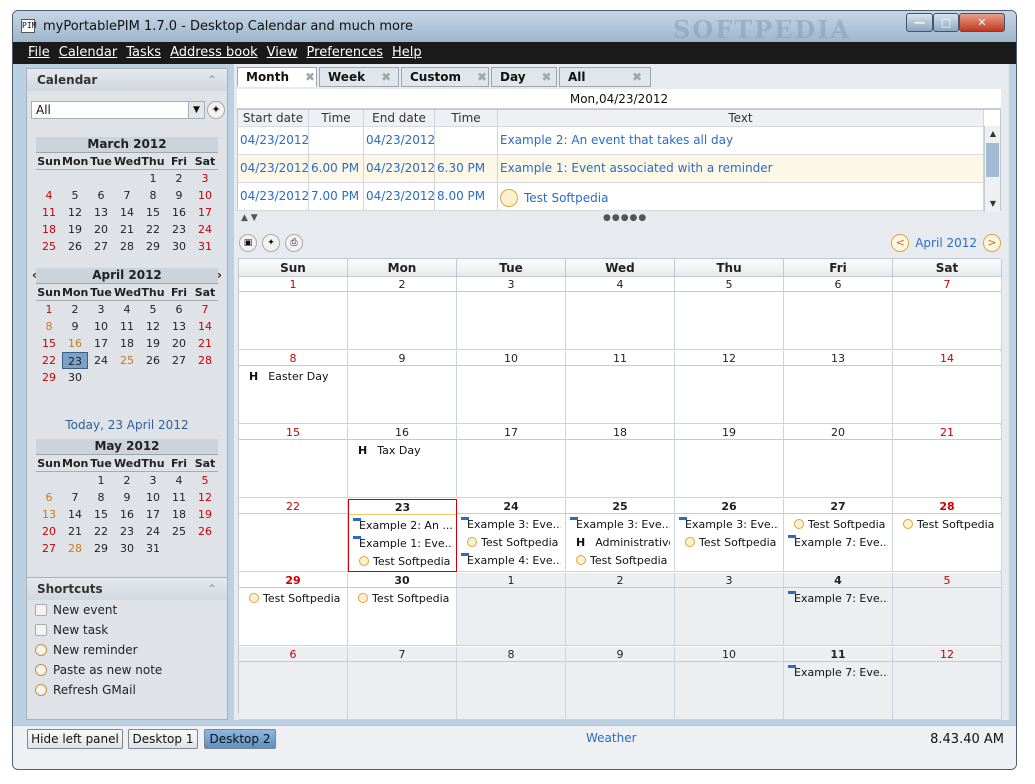  What do you see at coordinates (993, 134) in the screenshot?
I see `scroll-up-icon: ▲` at bounding box center [993, 134].